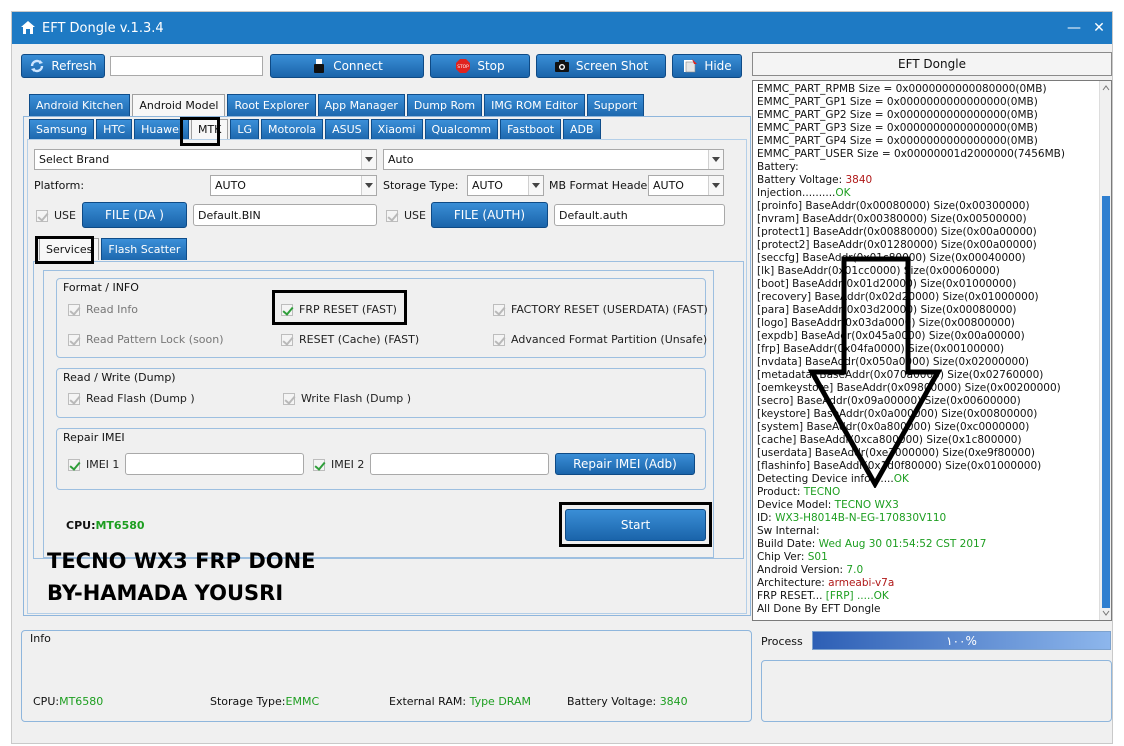  Describe the element at coordinates (205, 159) in the screenshot. I see `brand-select: Select Brand` at that location.